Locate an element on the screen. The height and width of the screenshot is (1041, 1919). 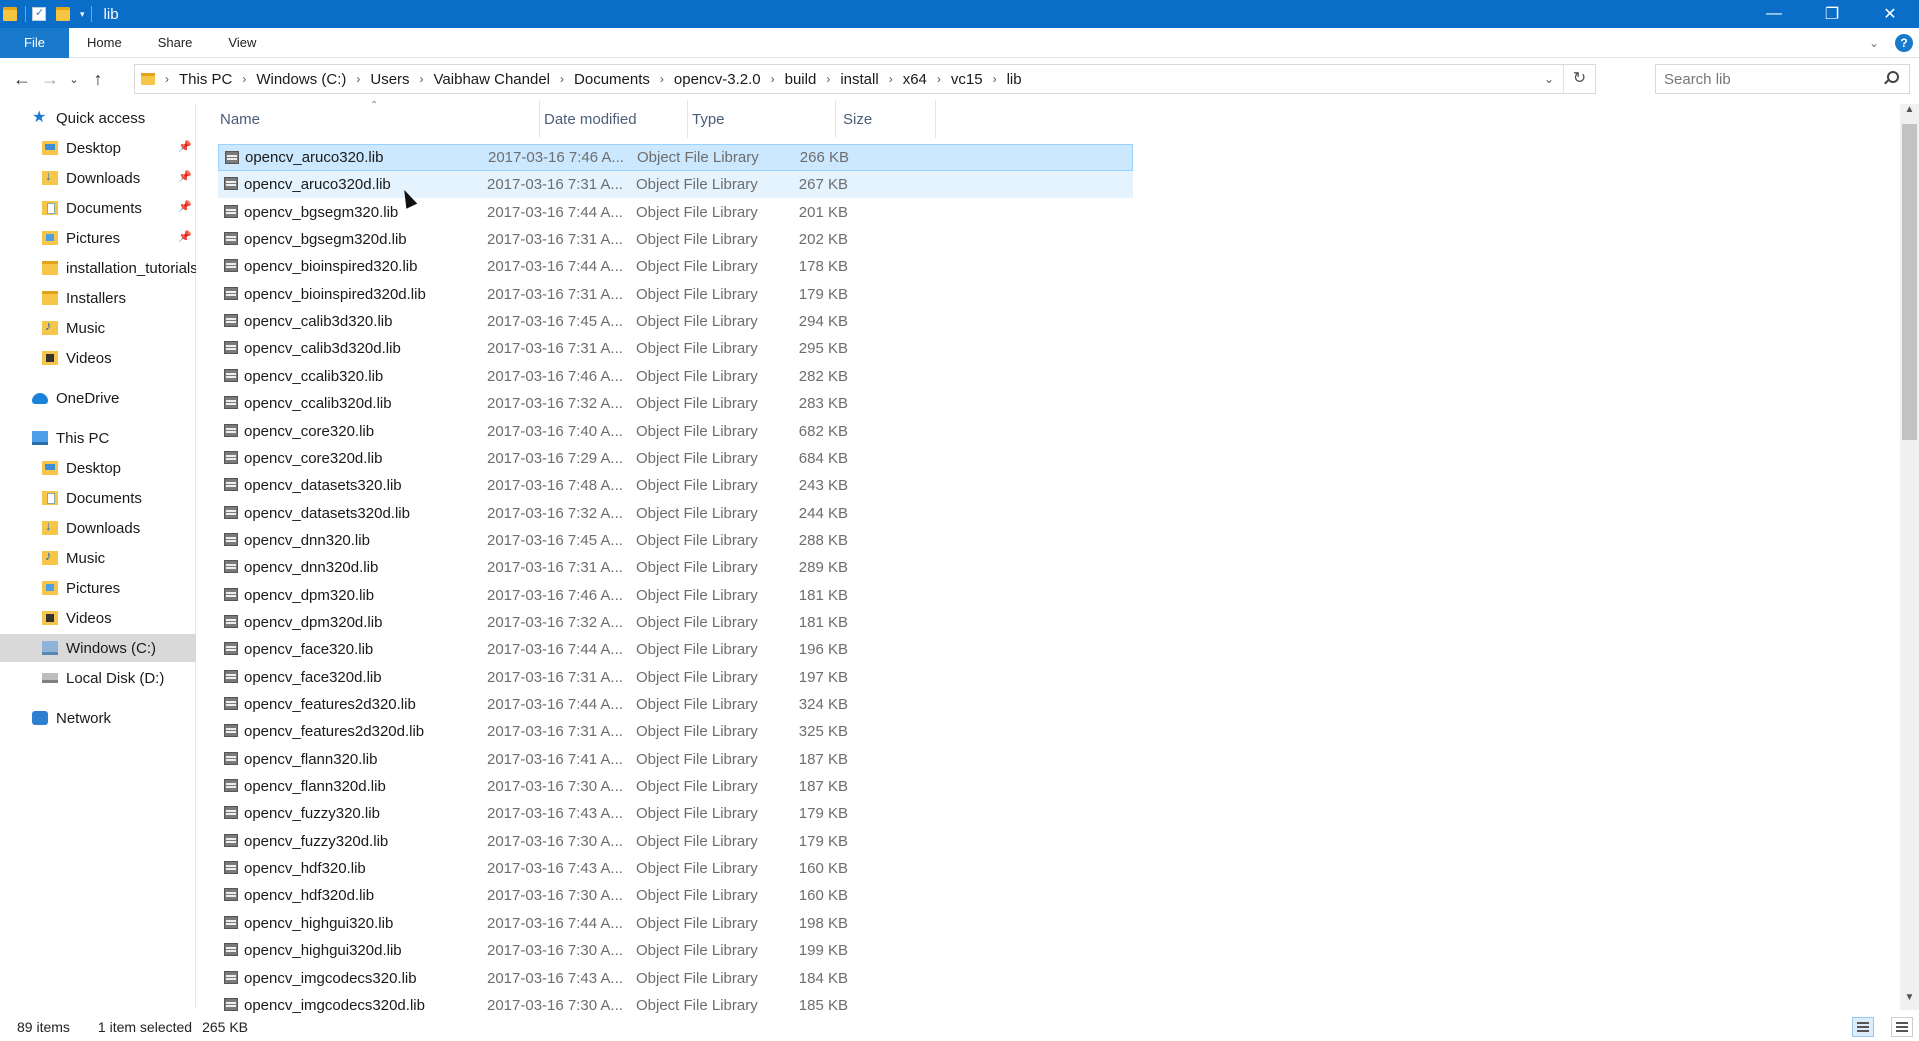
nav-item-pc-desktop: Desktop is located at coordinates (98, 468).